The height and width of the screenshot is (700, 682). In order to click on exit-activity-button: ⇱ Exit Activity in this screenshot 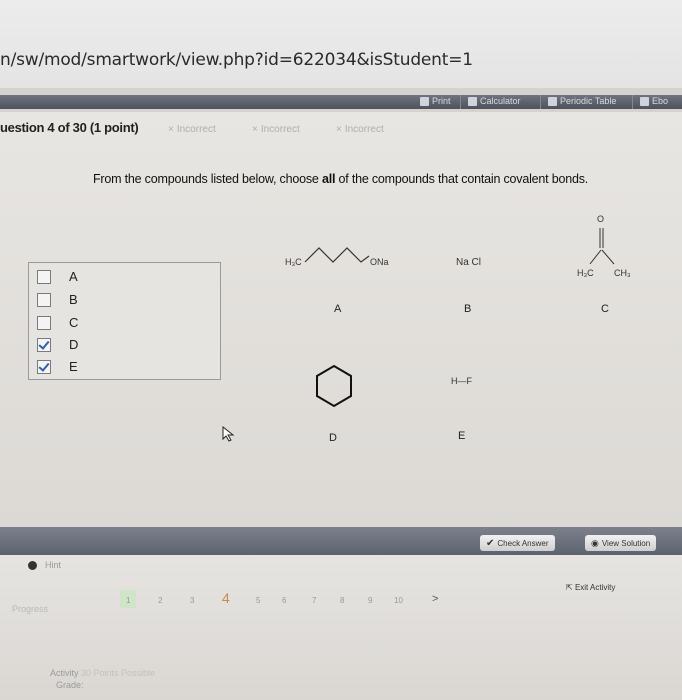, I will do `click(590, 587)`.